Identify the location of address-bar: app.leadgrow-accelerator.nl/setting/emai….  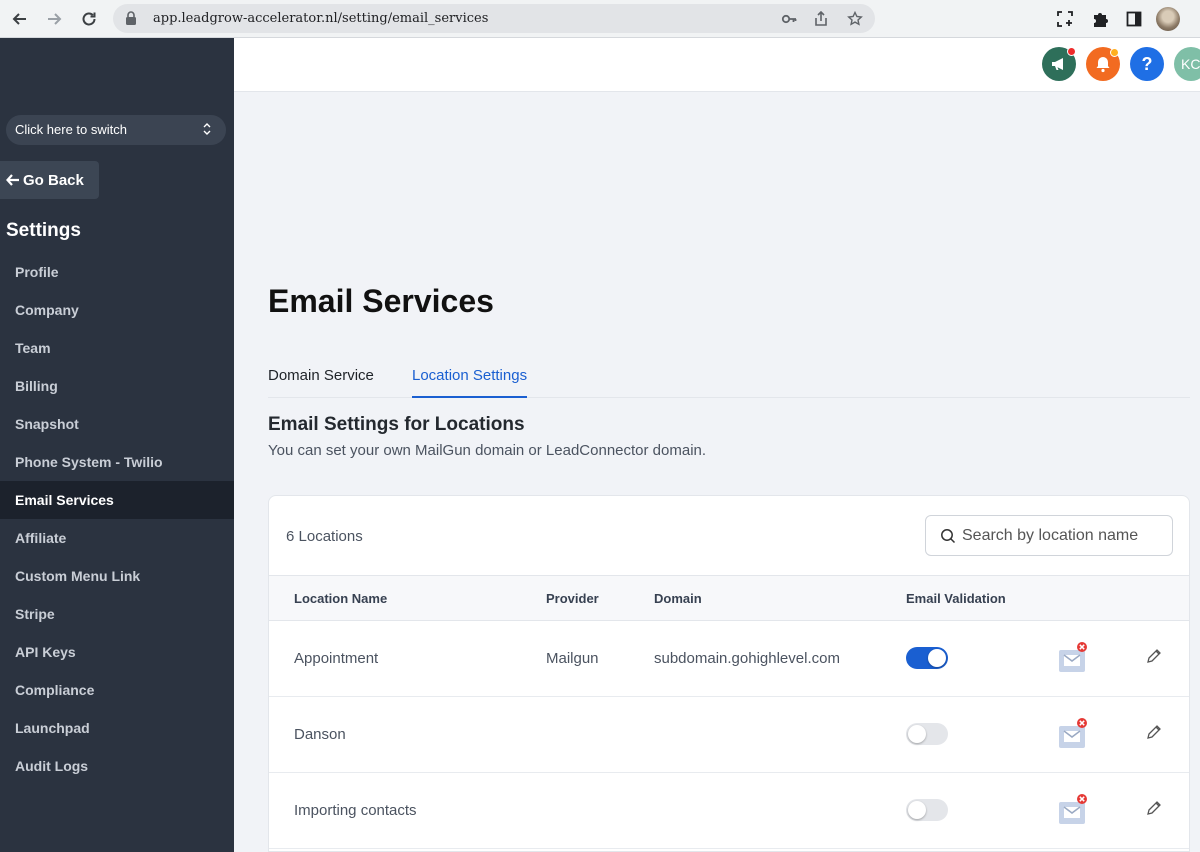
(494, 18).